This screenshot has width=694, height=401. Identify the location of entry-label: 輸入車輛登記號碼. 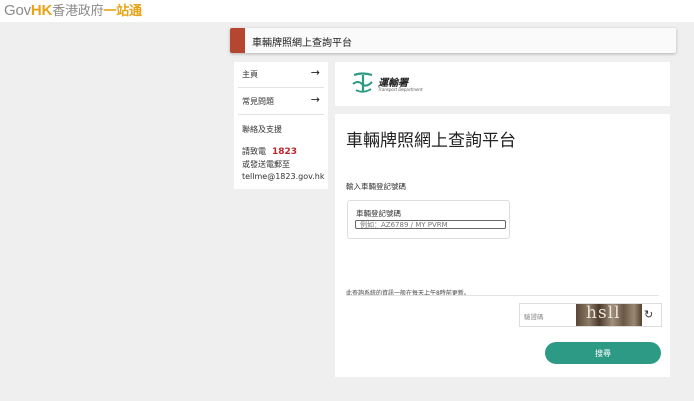
(376, 186).